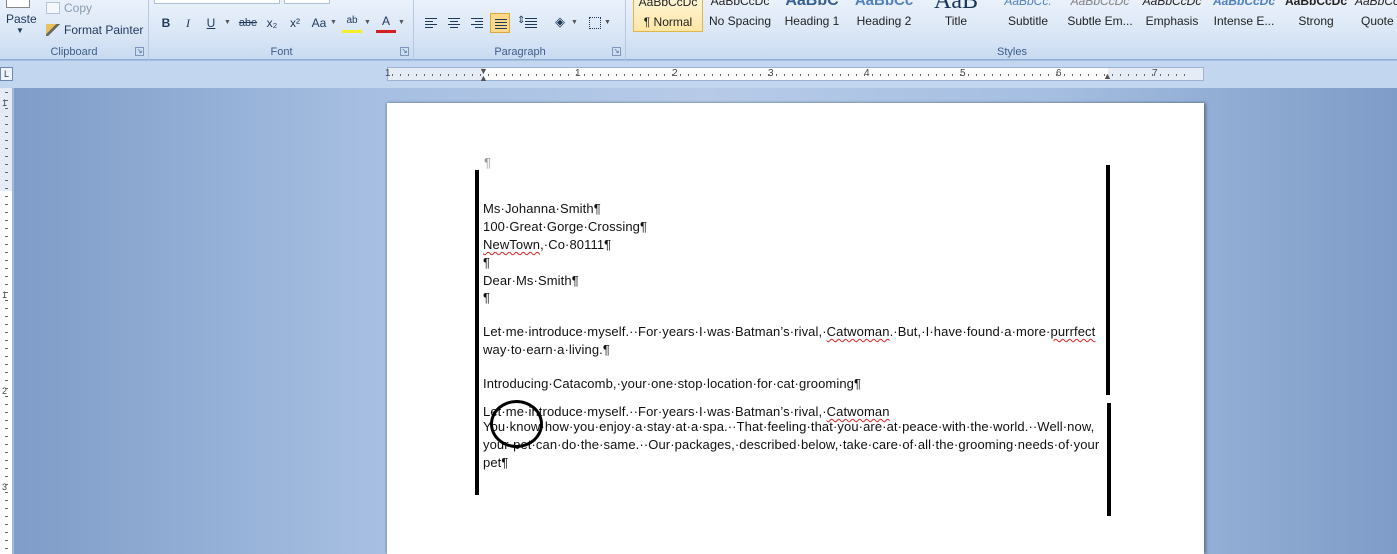 Image resolution: width=1397 pixels, height=554 pixels. What do you see at coordinates (567, 23) in the screenshot?
I see `shading-button: ◈ ▼` at bounding box center [567, 23].